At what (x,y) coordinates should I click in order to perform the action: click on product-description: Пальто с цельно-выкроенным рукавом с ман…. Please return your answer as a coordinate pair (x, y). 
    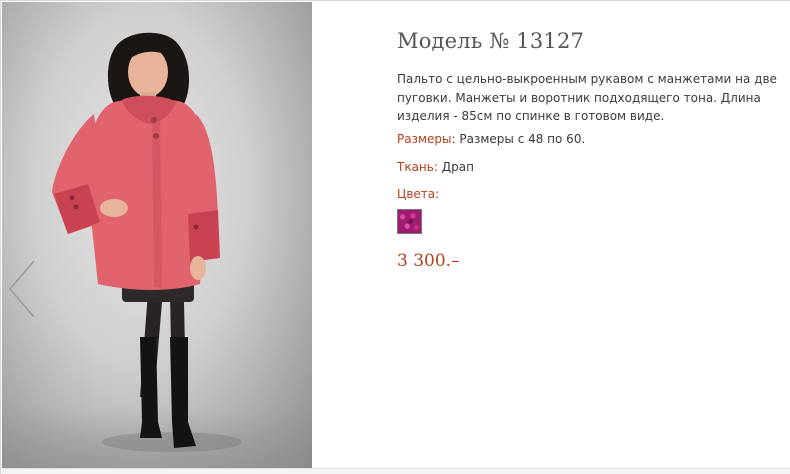
    Looking at the image, I should click on (587, 97).